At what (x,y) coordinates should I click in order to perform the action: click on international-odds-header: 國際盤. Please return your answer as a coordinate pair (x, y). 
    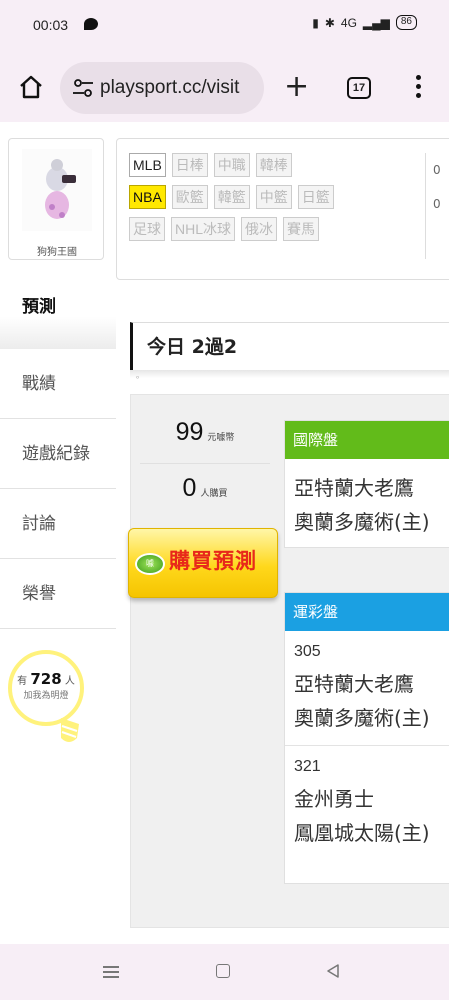
    Looking at the image, I should click on (367, 440).